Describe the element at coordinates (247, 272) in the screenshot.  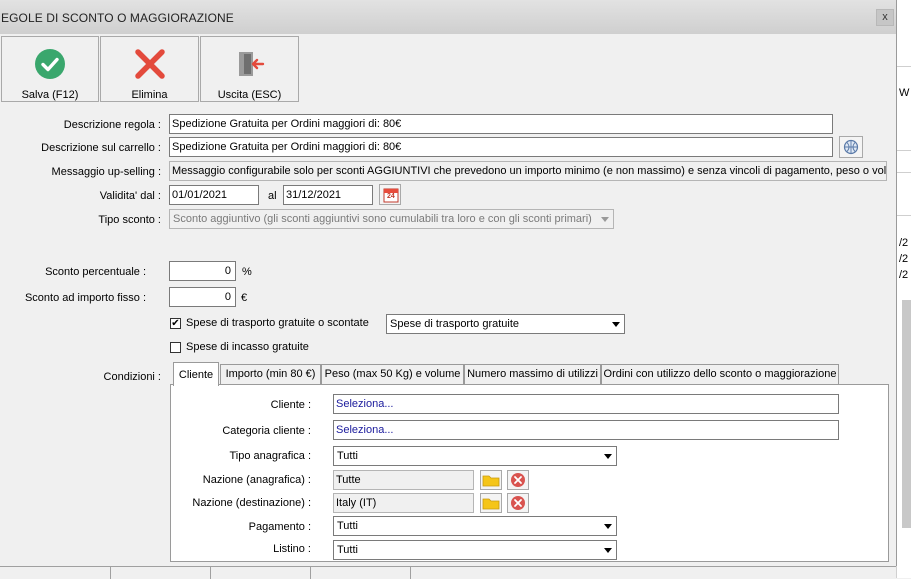
I see `percent-unit: %` at that location.